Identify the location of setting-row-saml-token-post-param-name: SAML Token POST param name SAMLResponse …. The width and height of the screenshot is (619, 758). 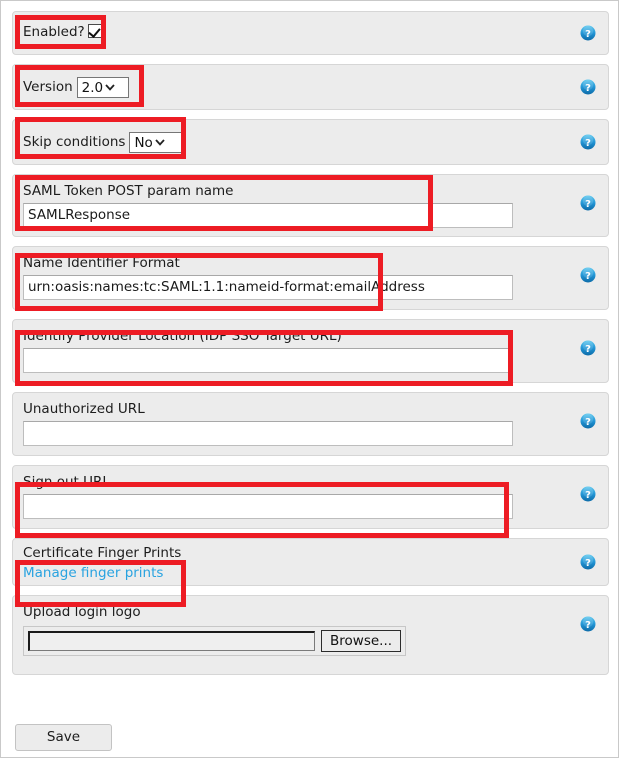
(310, 205).